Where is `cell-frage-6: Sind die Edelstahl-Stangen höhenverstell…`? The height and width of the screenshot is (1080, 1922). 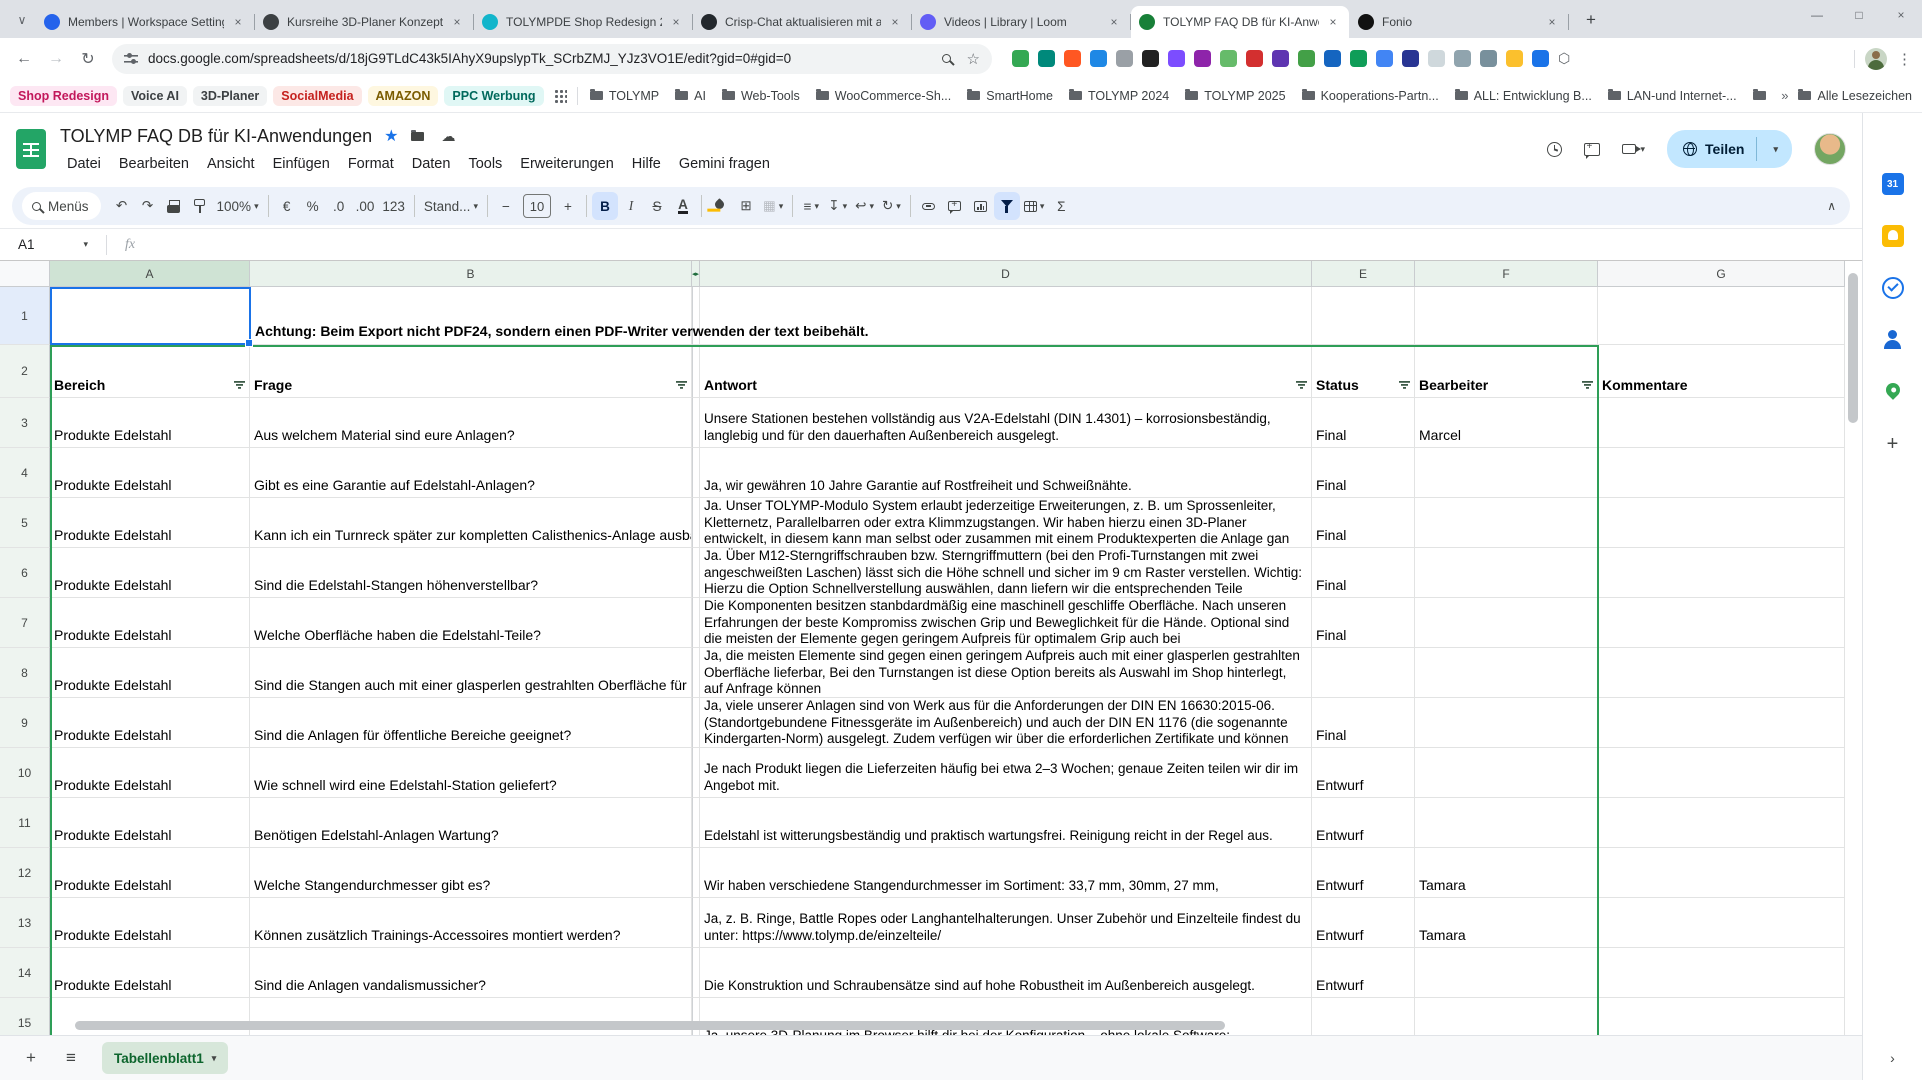
cell-frage-6: Sind die Edelstahl-Stangen höhenverstell… is located at coordinates (471, 573).